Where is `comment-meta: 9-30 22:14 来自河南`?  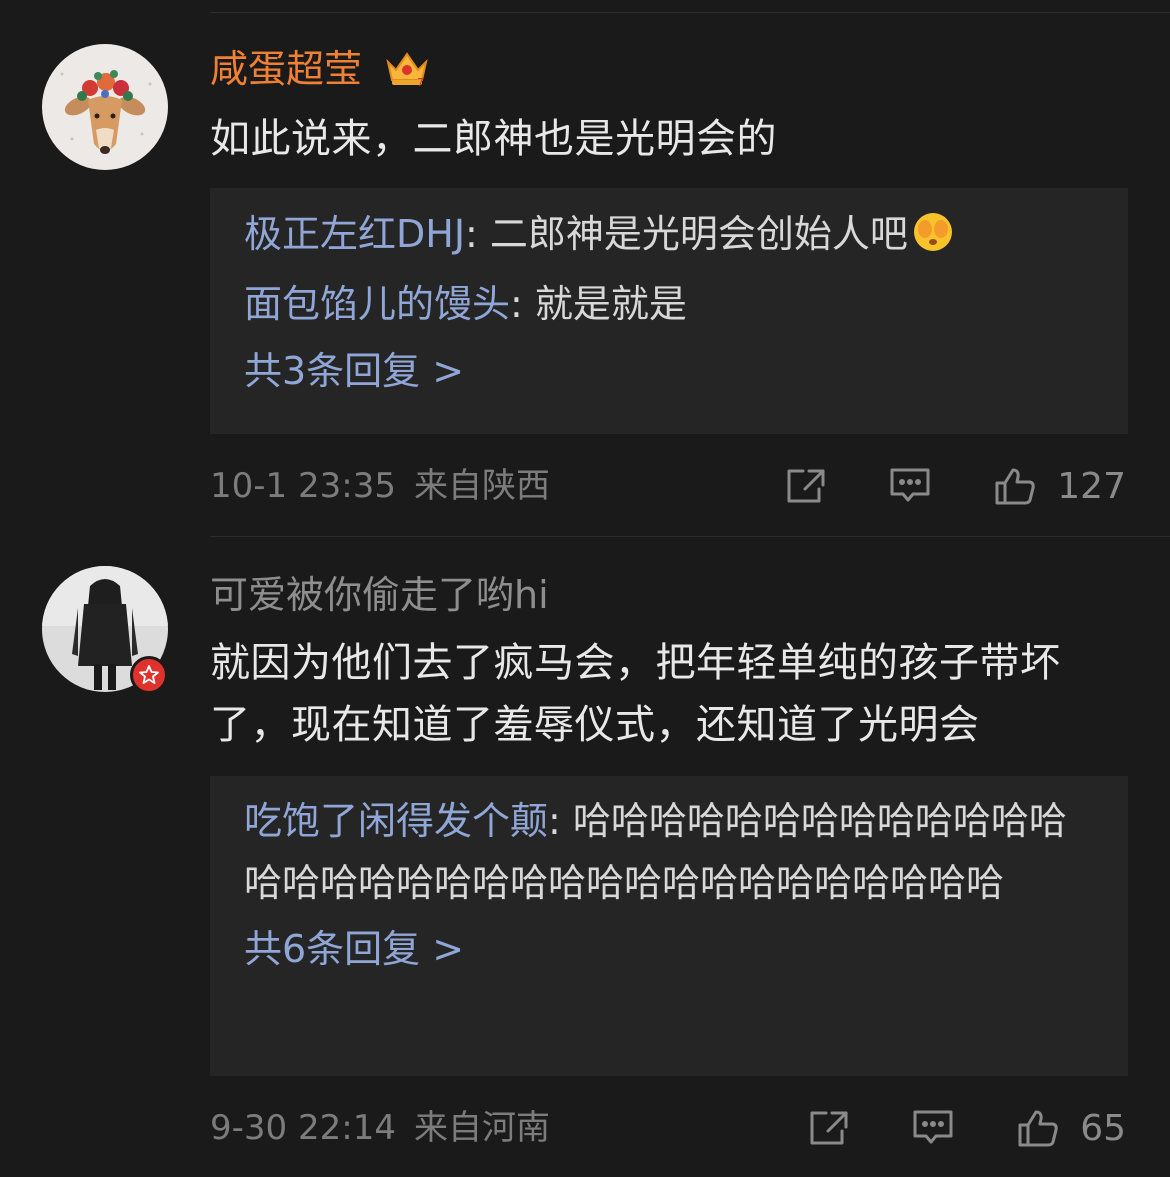
comment-meta: 9-30 22:14 来自河南 is located at coordinates (380, 1128).